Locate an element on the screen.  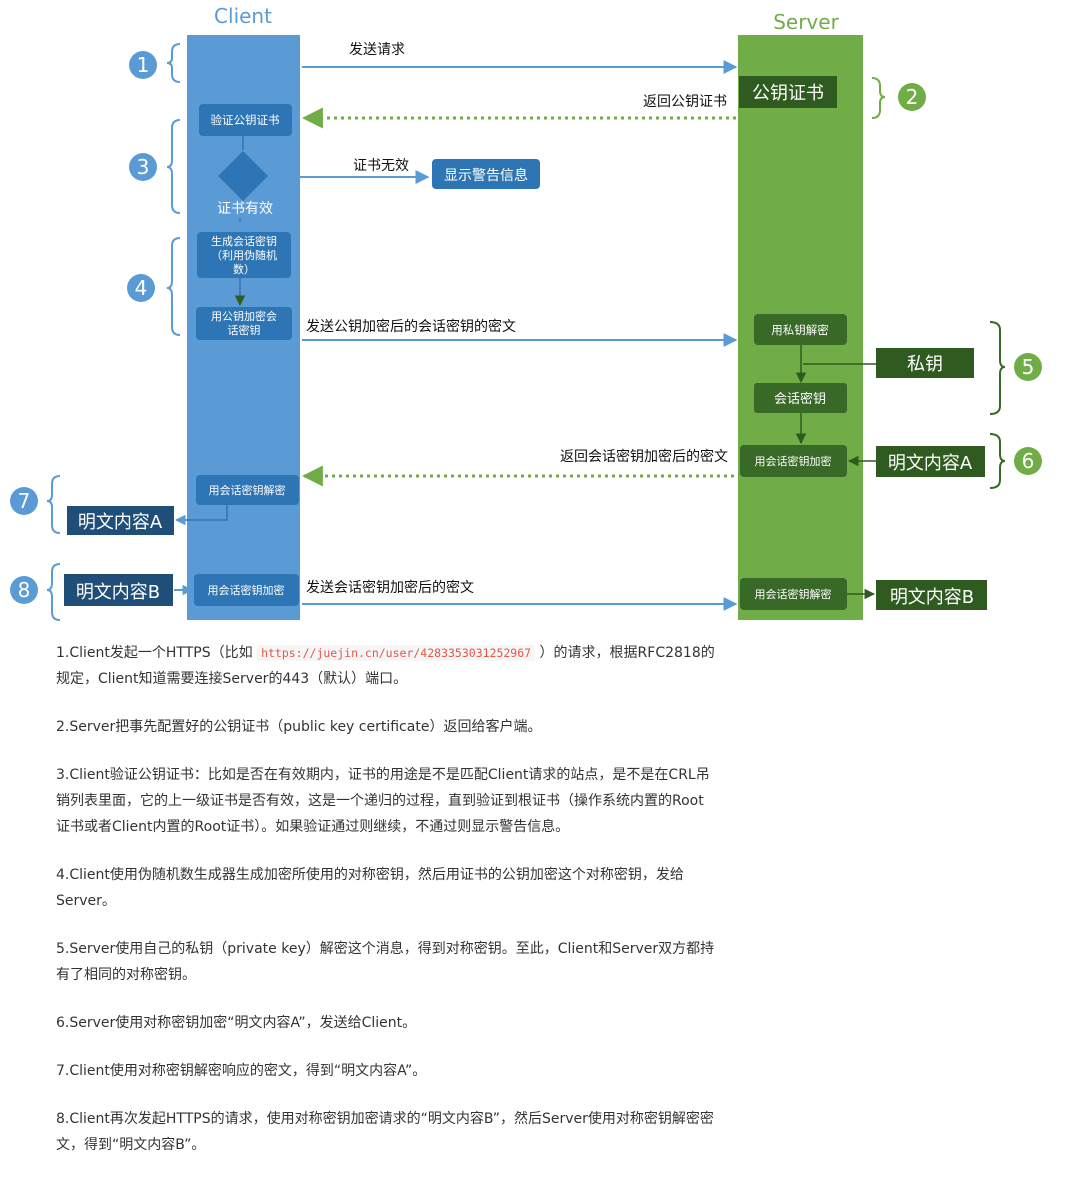
box-plaintext-b-client-label: 明文内容B is located at coordinates (118, 592).